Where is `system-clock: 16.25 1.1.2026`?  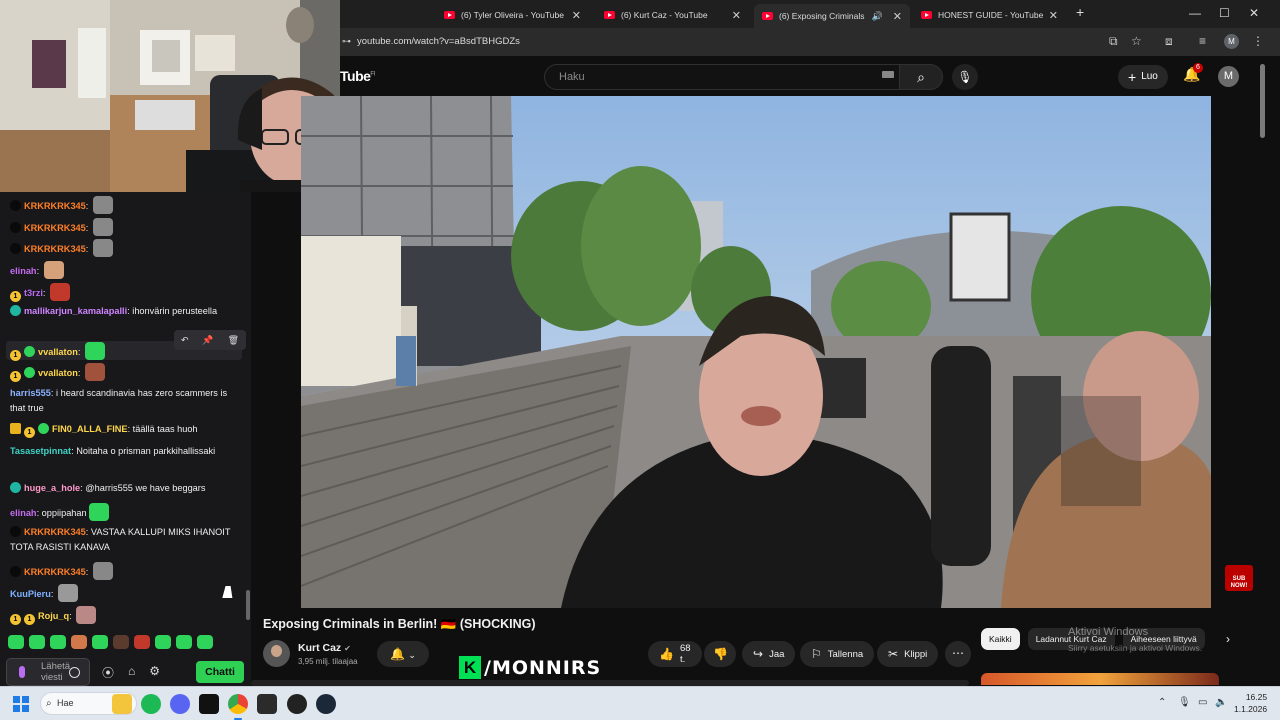
system-clock: 16.25 1.1.2026 is located at coordinates (1250, 703).